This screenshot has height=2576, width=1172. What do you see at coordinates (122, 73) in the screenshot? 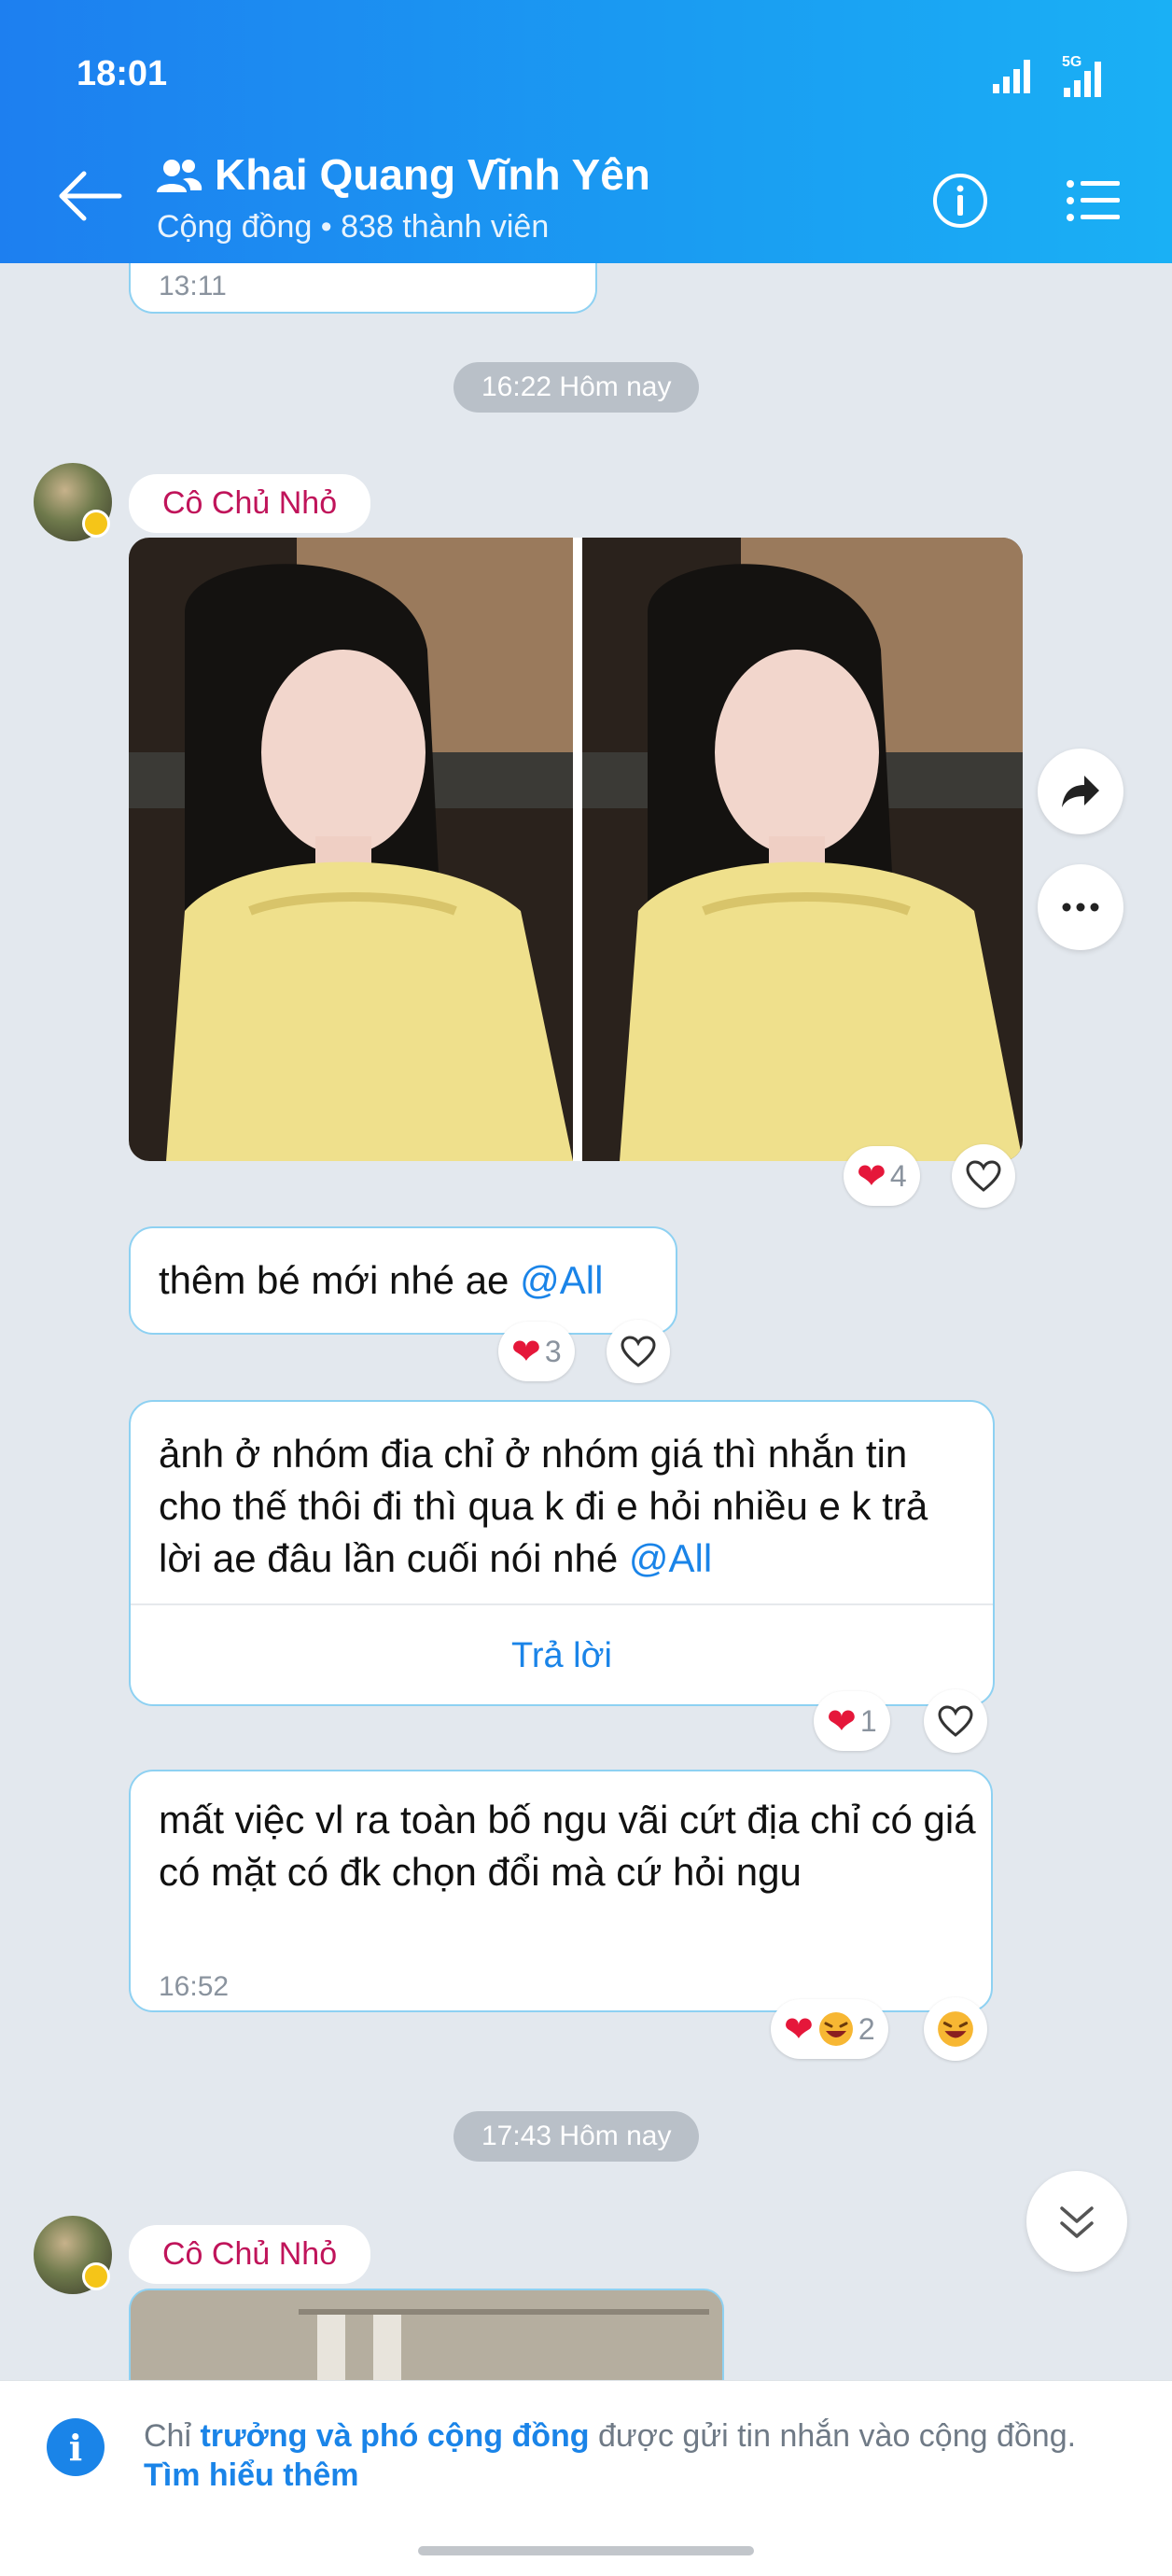
I see `status-time: 18:01` at bounding box center [122, 73].